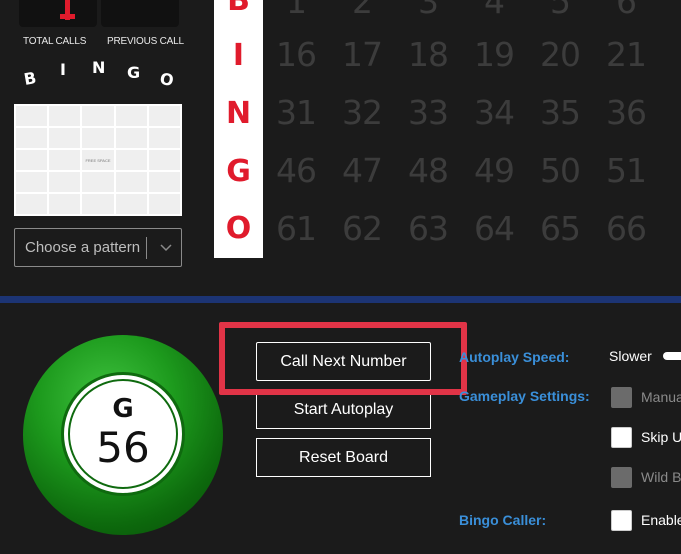 This screenshot has height=554, width=681. I want to click on board-number: 34, so click(494, 112).